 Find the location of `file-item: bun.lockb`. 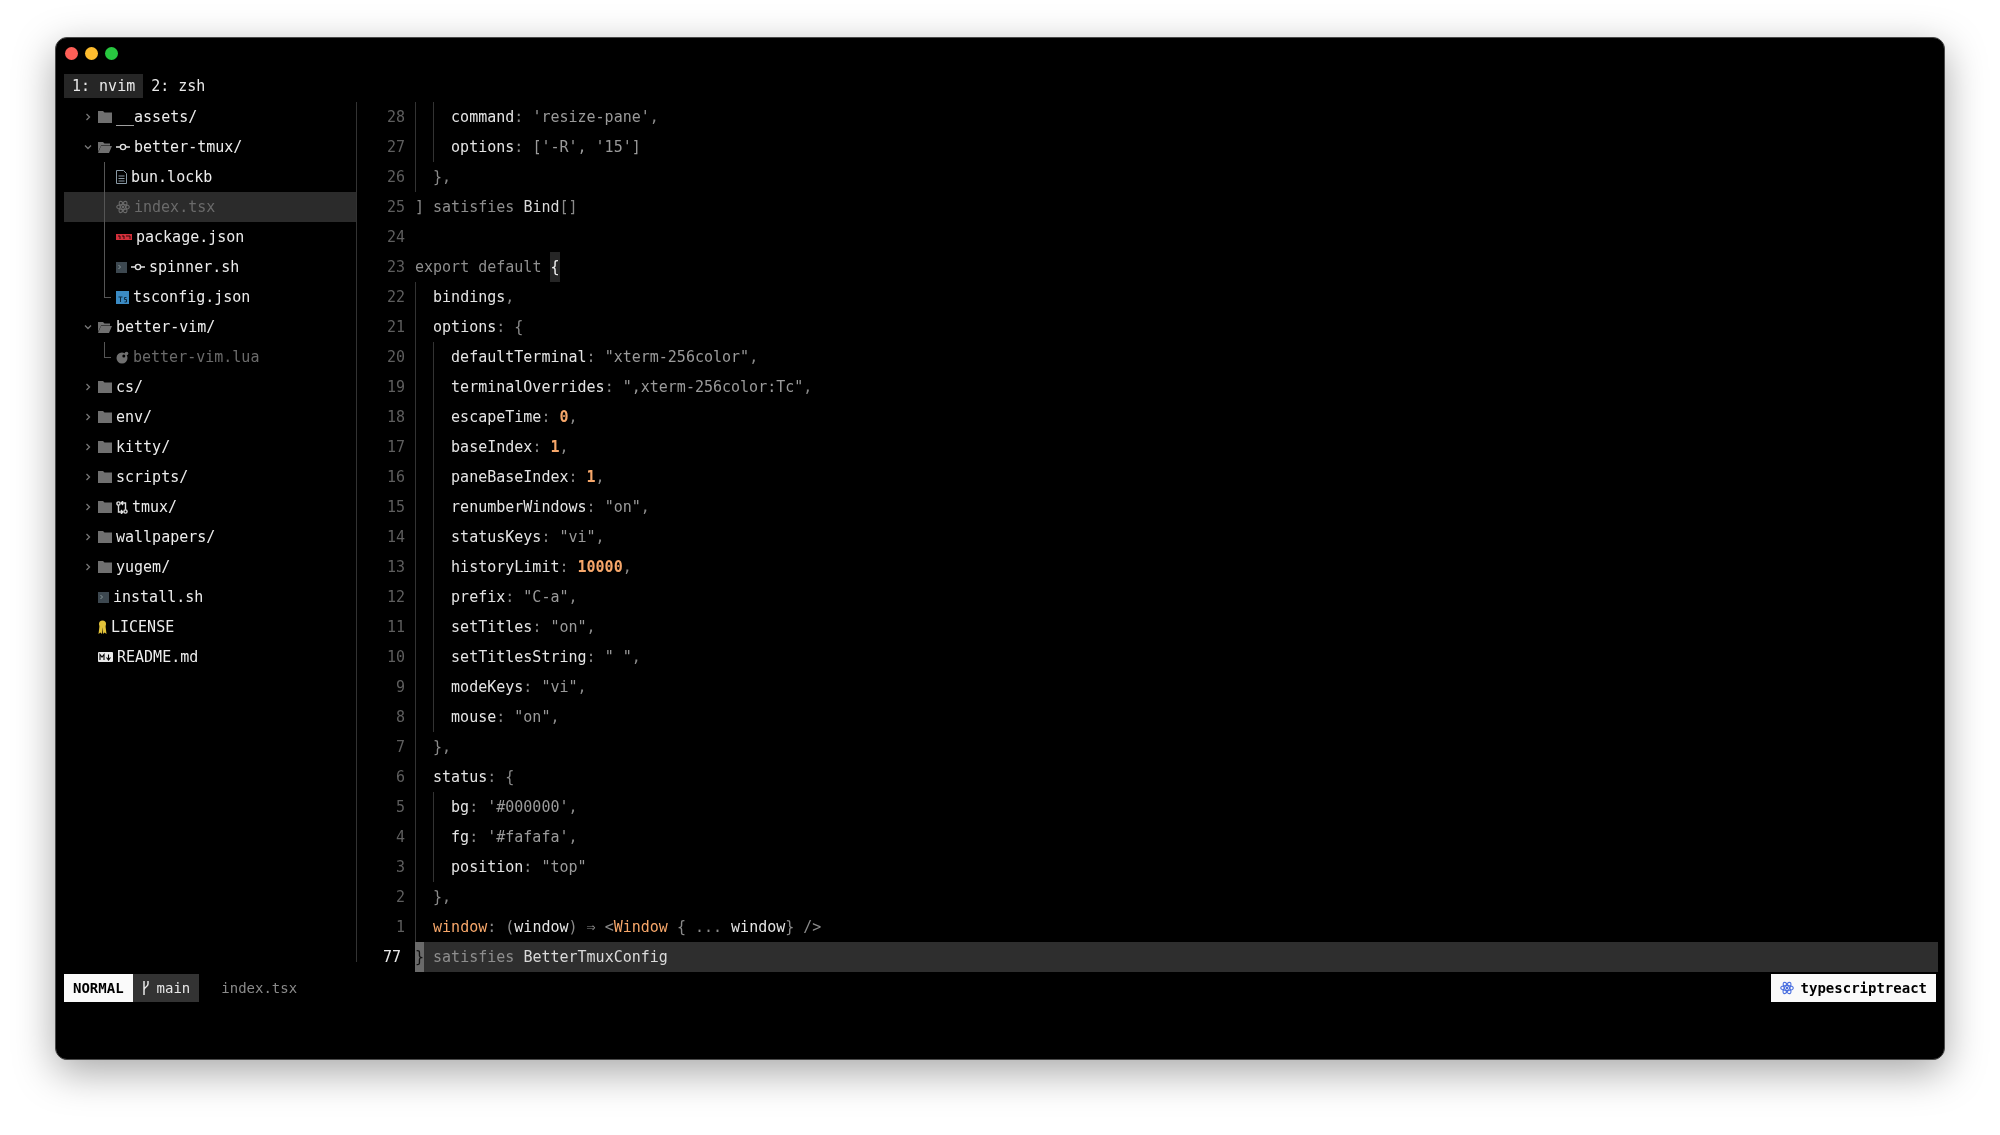

file-item: bun.lockb is located at coordinates (210, 177).